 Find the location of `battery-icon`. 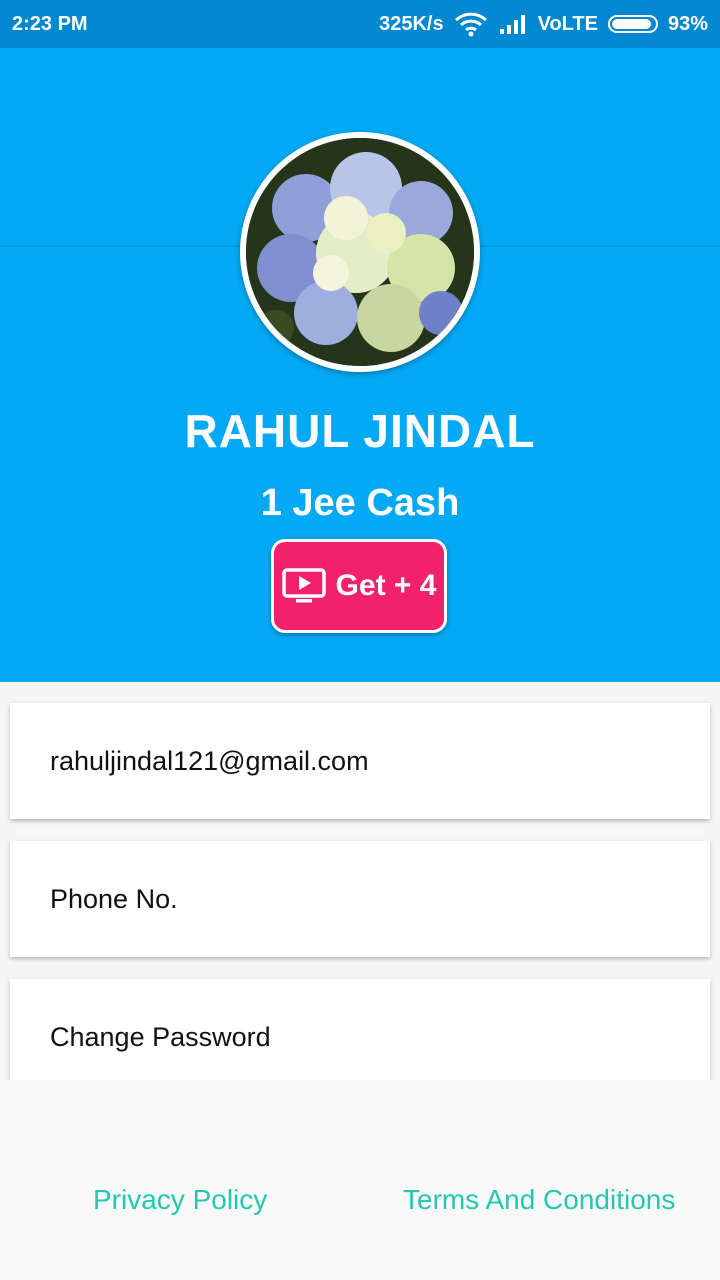

battery-icon is located at coordinates (632, 24).